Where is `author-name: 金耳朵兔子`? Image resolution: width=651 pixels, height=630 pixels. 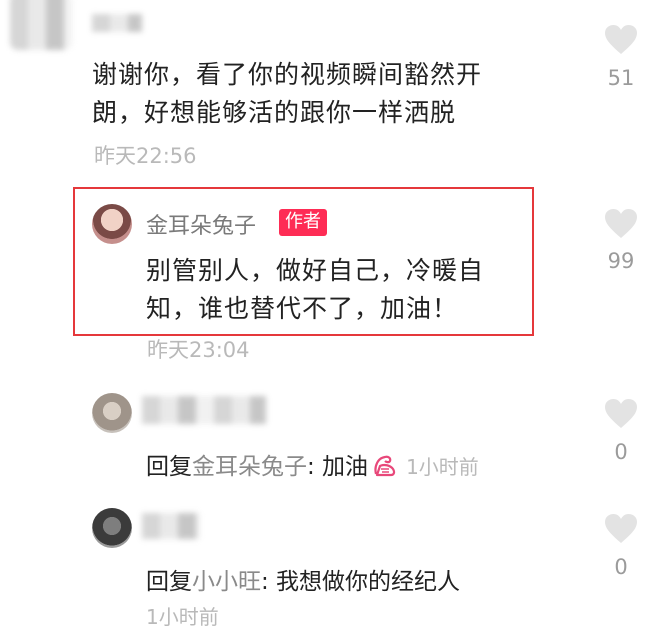 author-name: 金耳朵兔子 is located at coordinates (201, 224).